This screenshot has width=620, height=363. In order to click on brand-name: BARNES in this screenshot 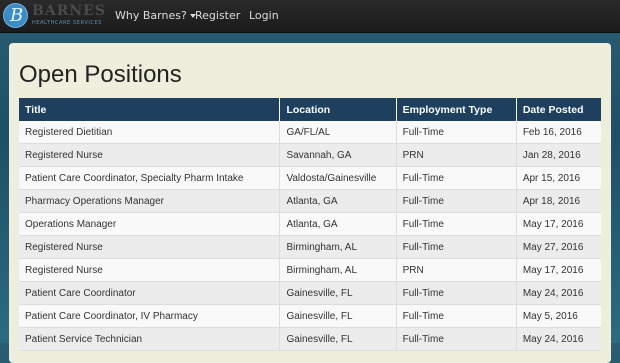, I will do `click(69, 11)`.